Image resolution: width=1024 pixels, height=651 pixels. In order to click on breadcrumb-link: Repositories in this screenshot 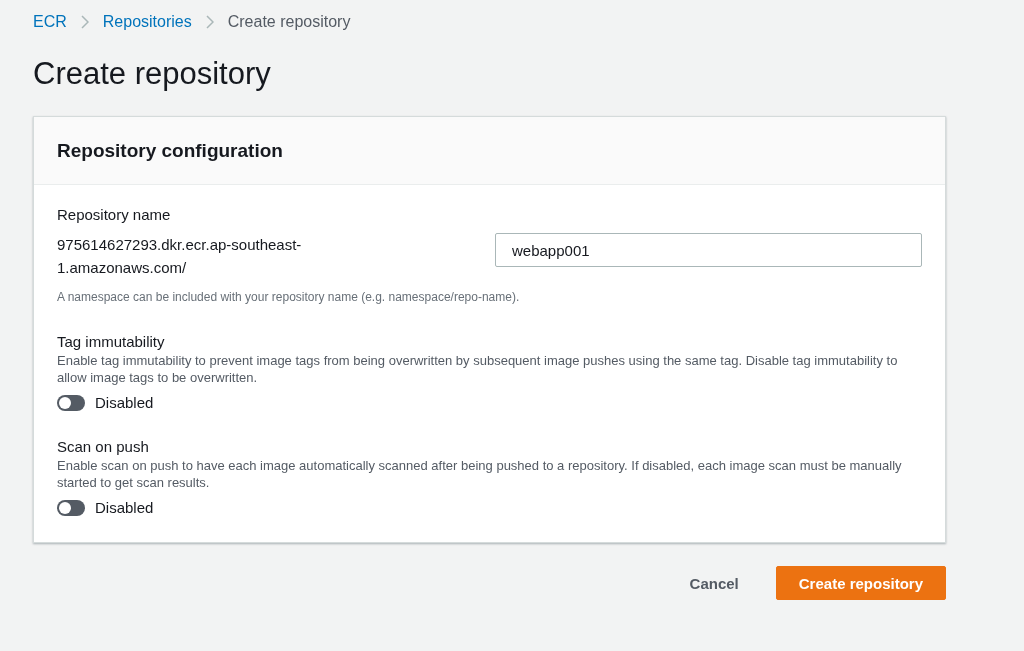, I will do `click(147, 22)`.